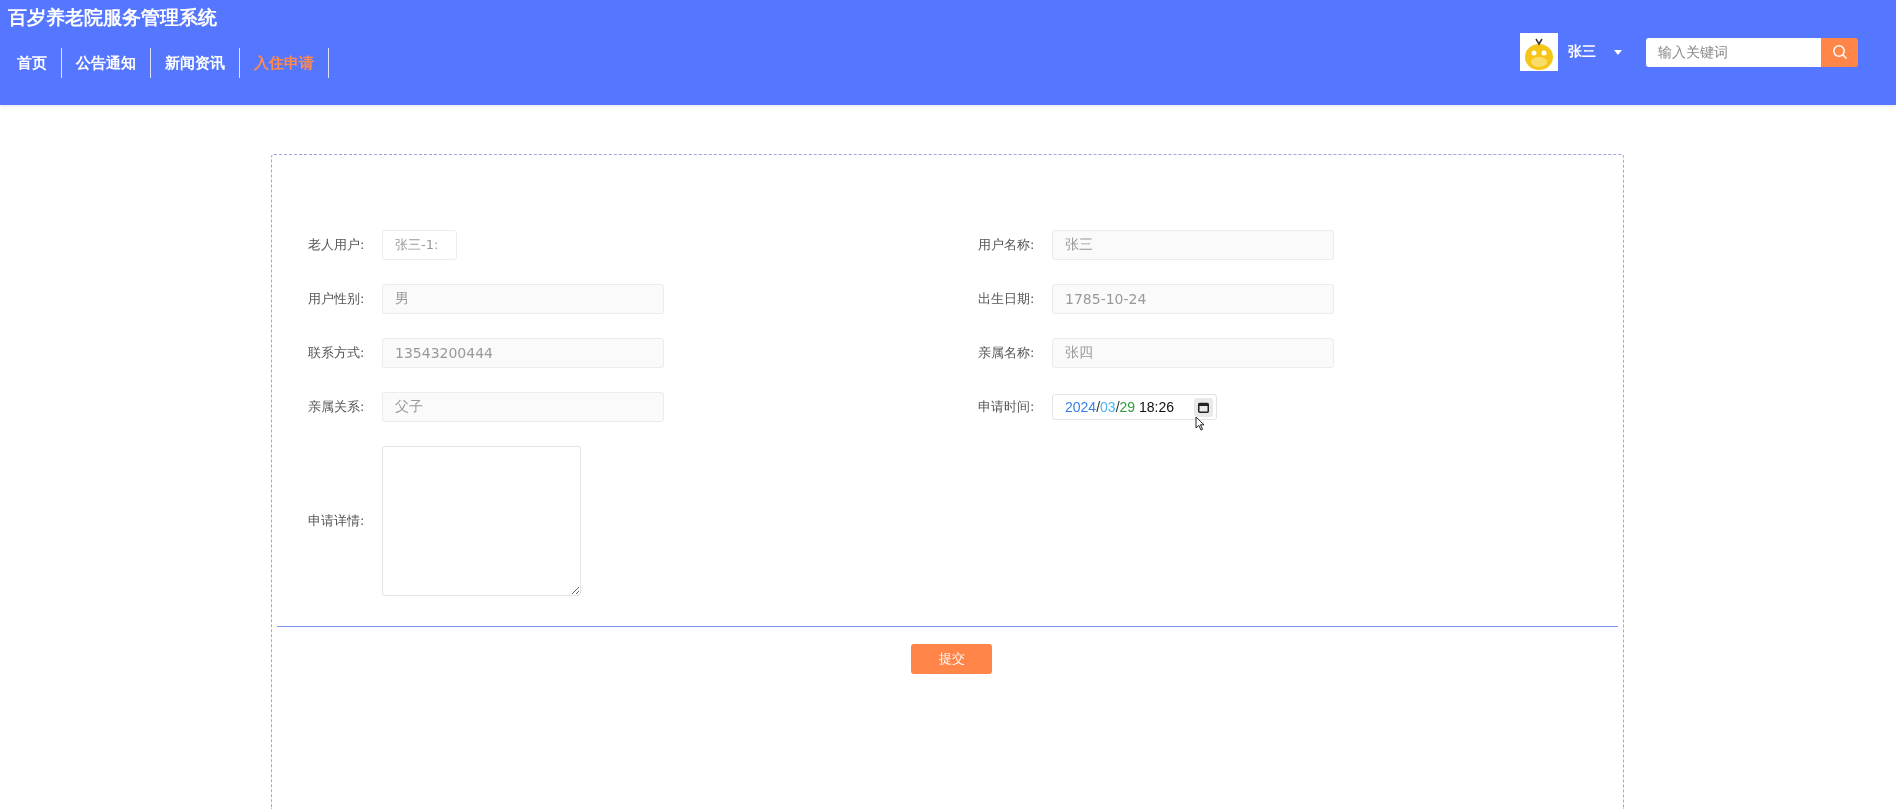  I want to click on field-label: 亲属名称:, so click(1007, 353).